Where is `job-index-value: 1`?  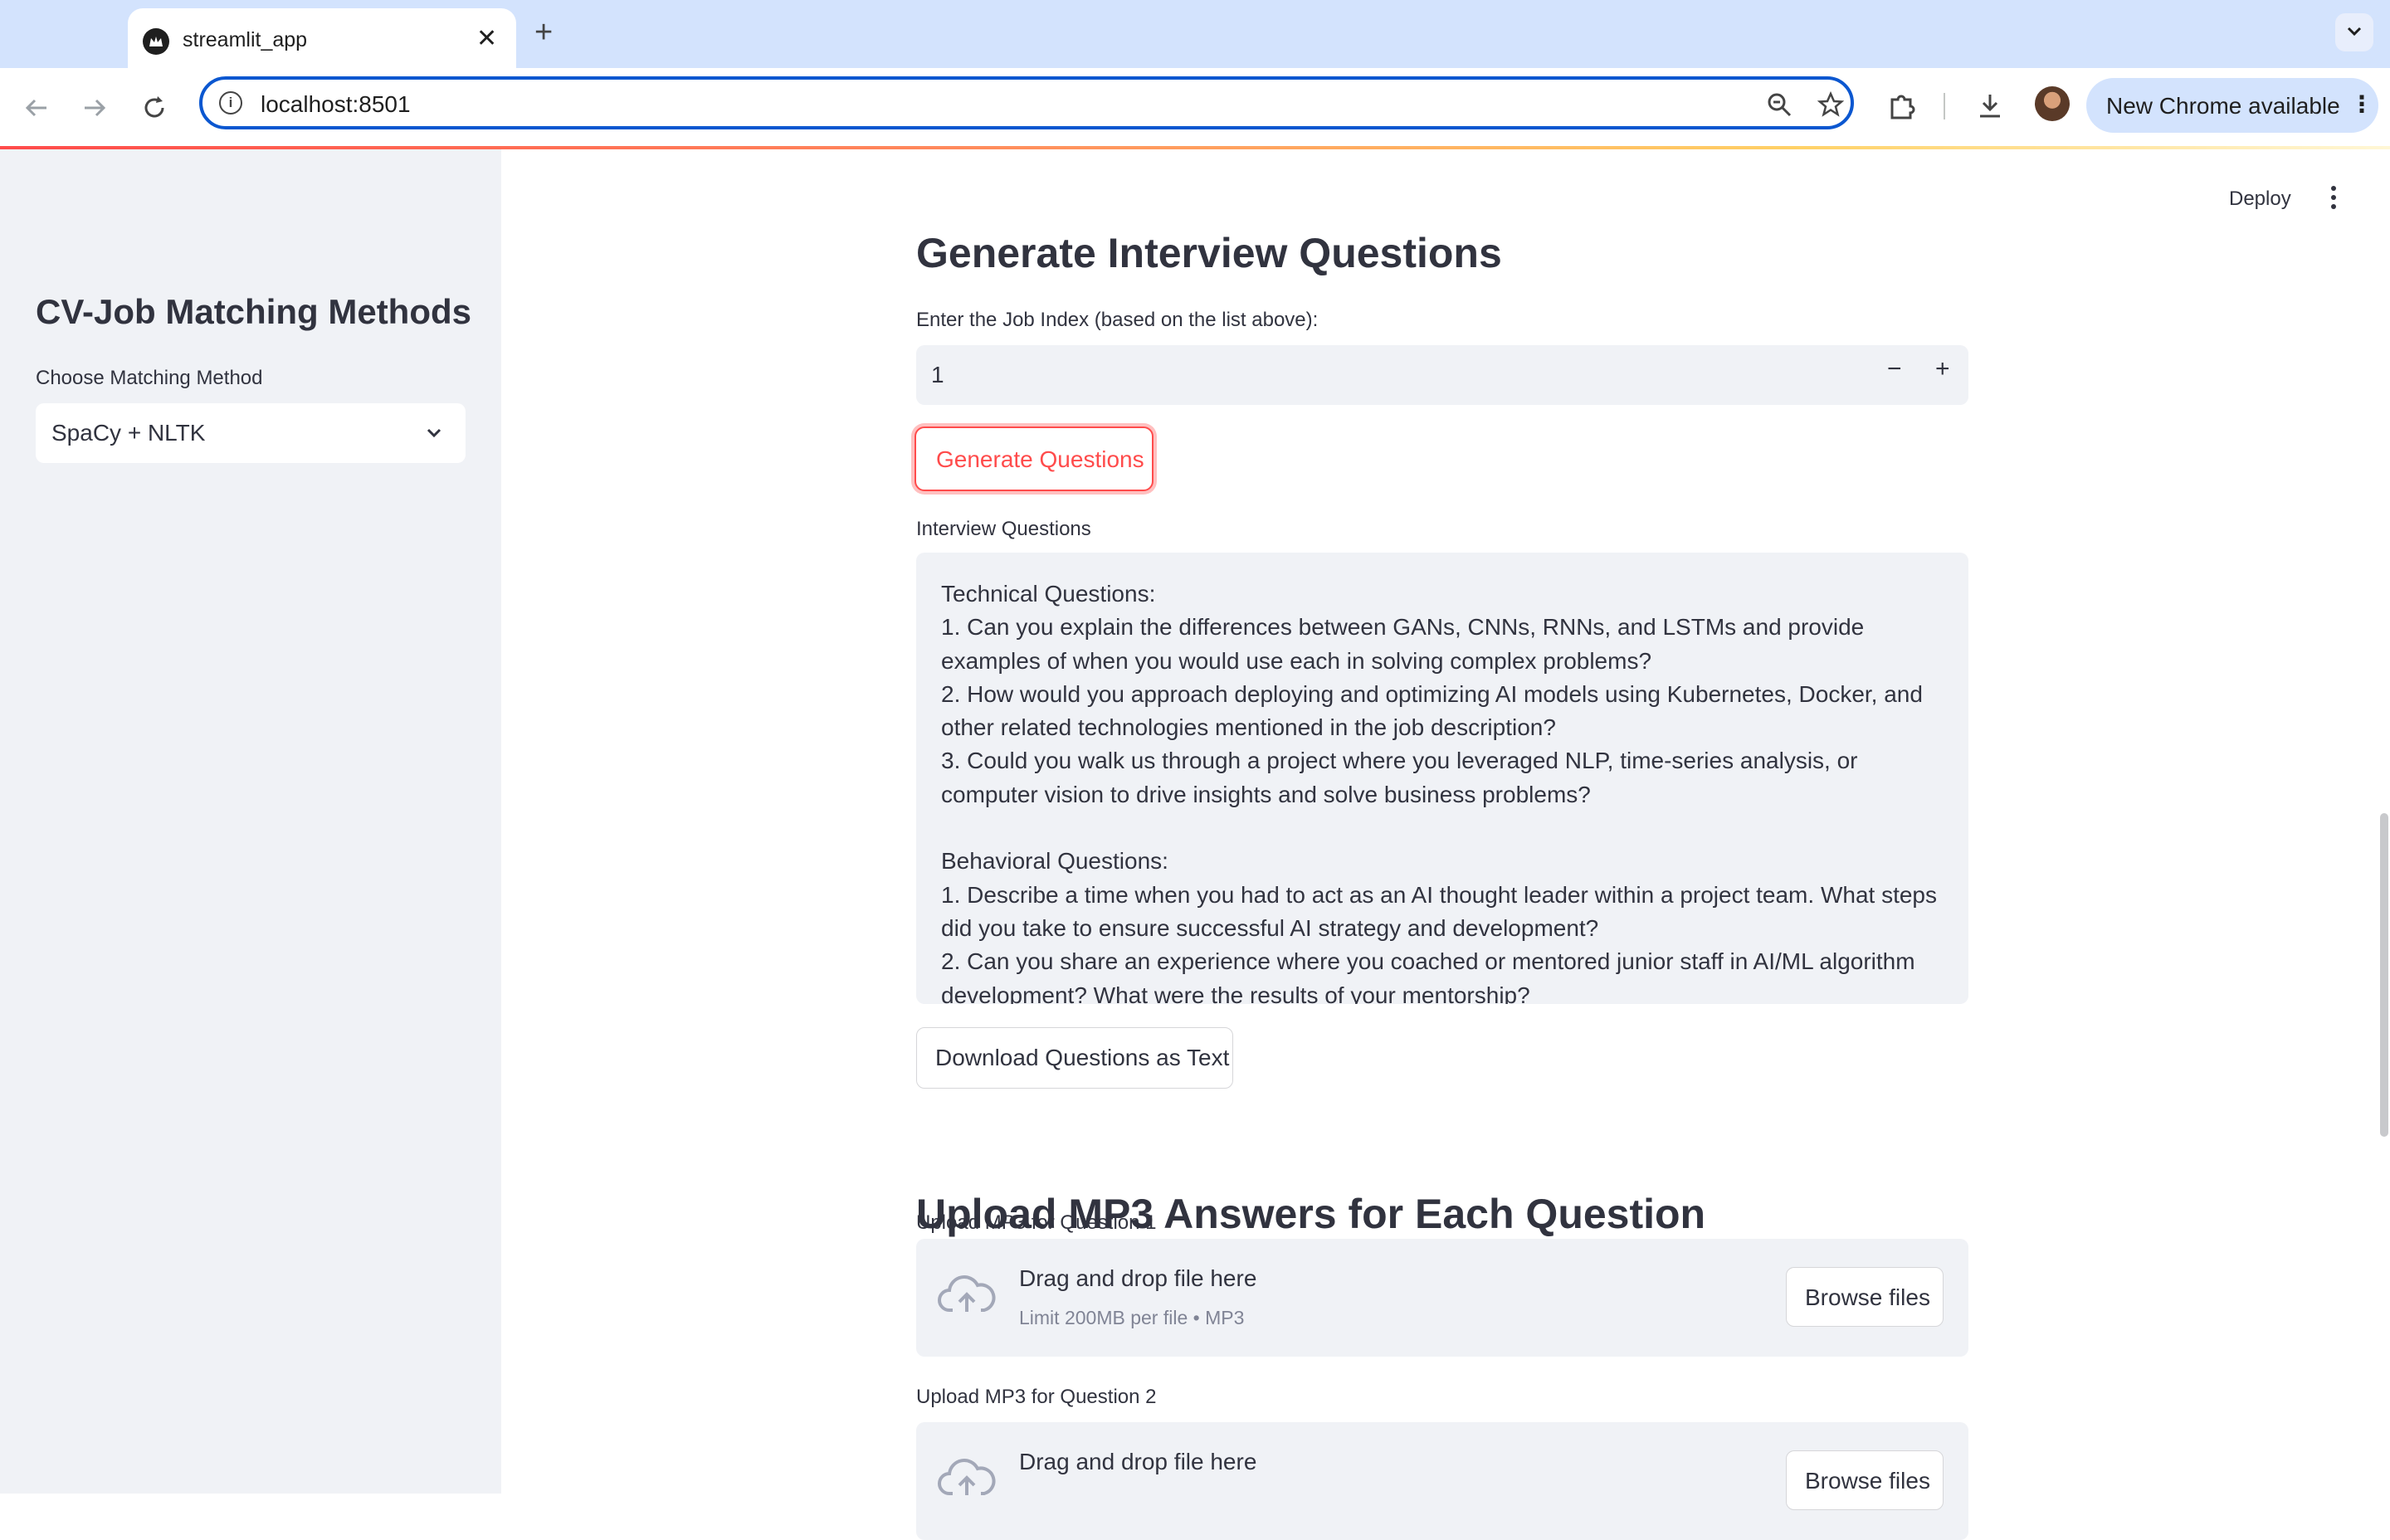 job-index-value: 1 is located at coordinates (937, 375).